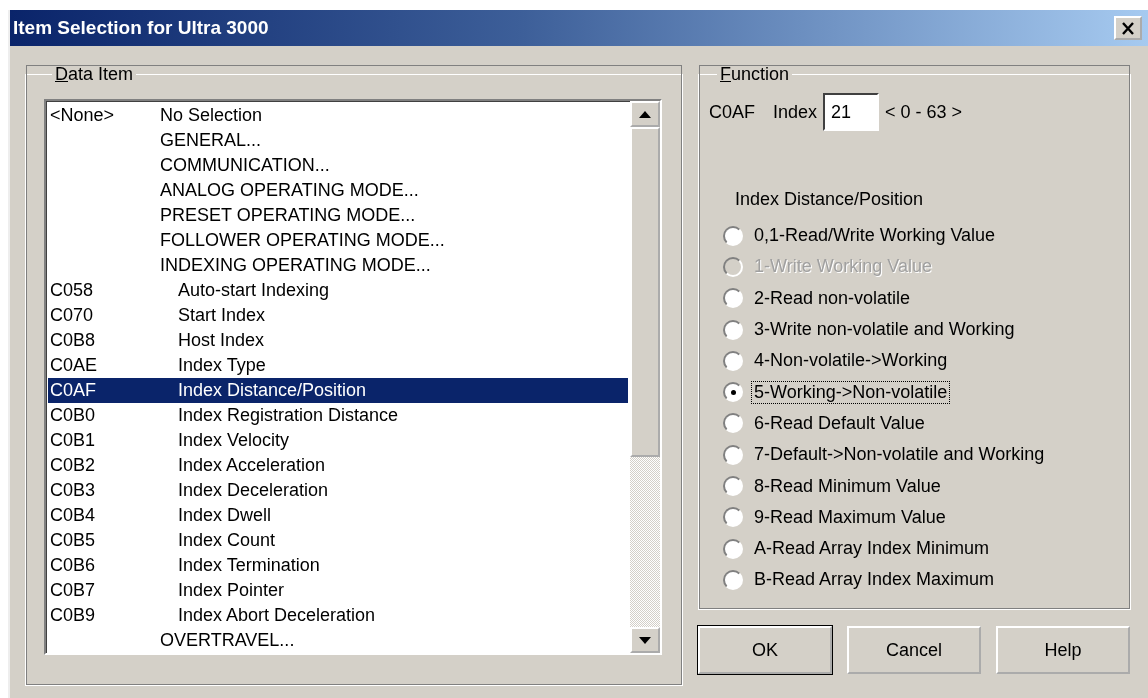 The image size is (1148, 698). I want to click on radio-option: 6-Read Default Value, so click(914, 423).